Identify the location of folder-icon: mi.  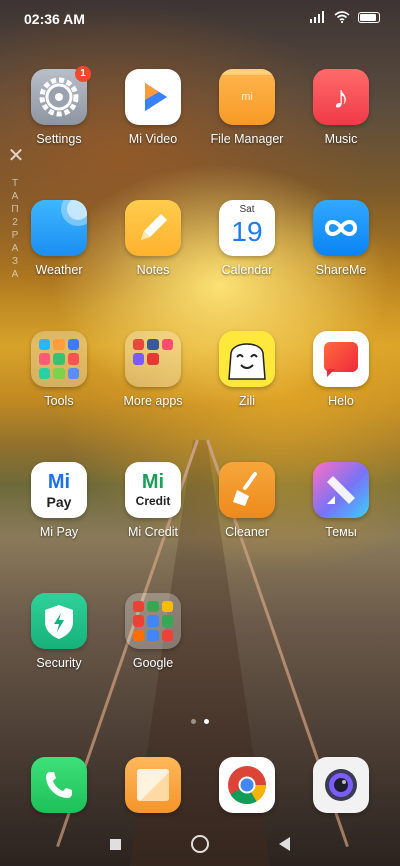
(247, 97).